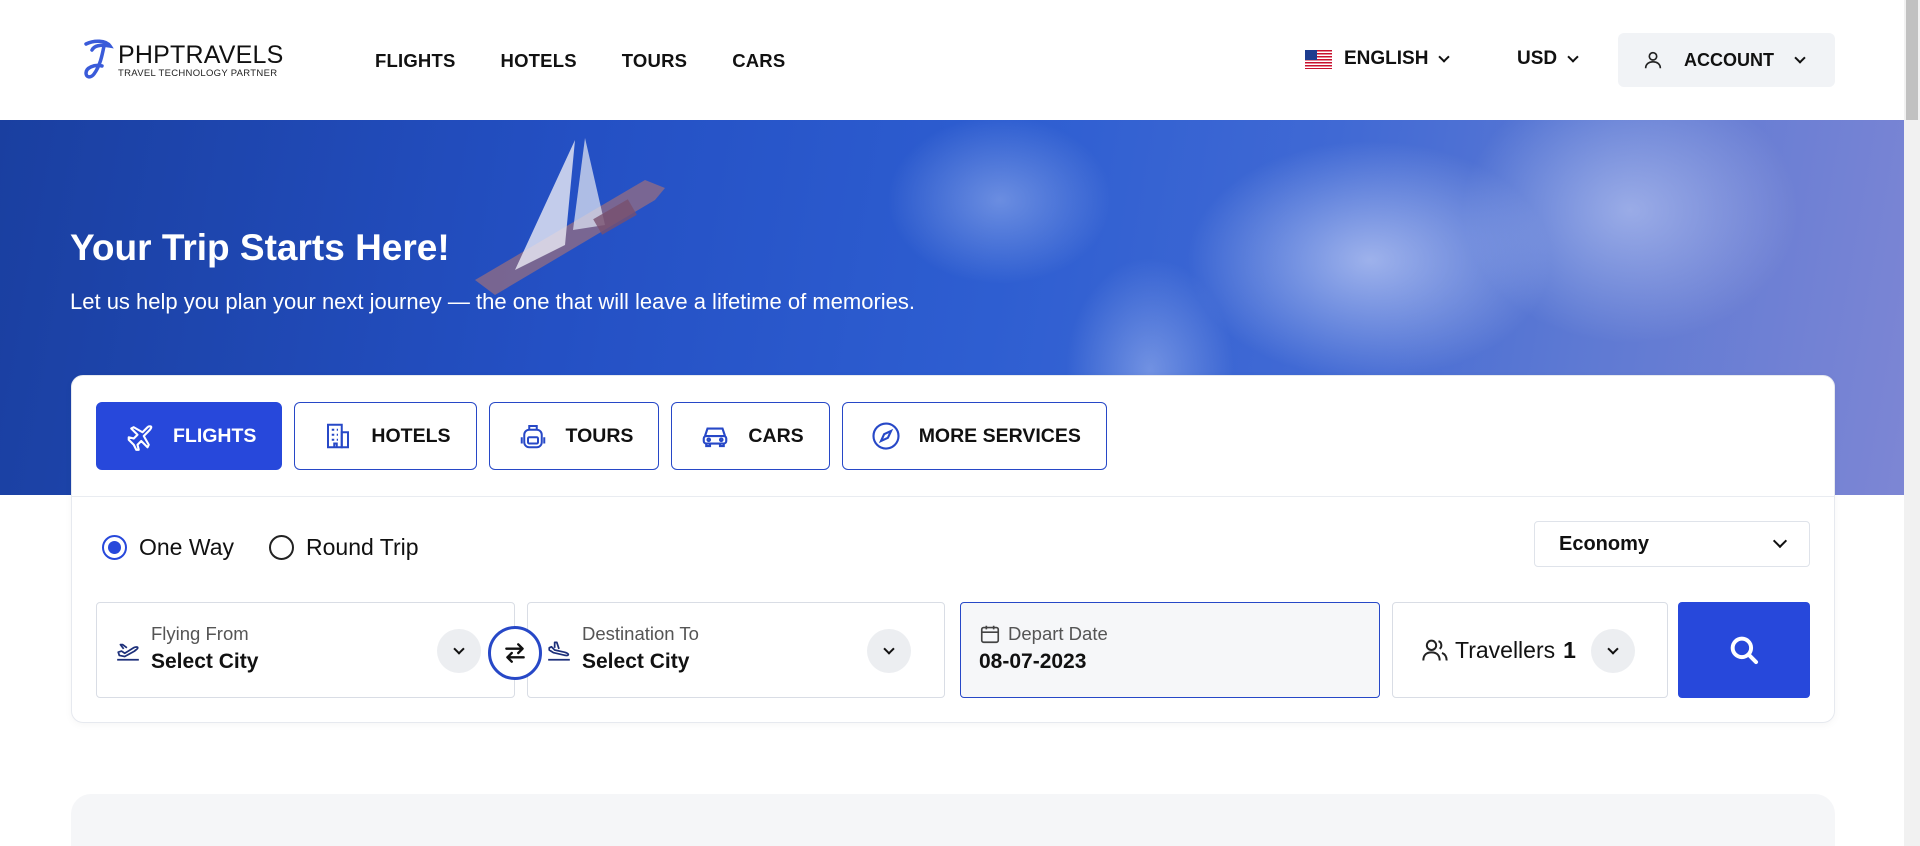  Describe the element at coordinates (140, 438) in the screenshot. I see `plane-icon` at that location.